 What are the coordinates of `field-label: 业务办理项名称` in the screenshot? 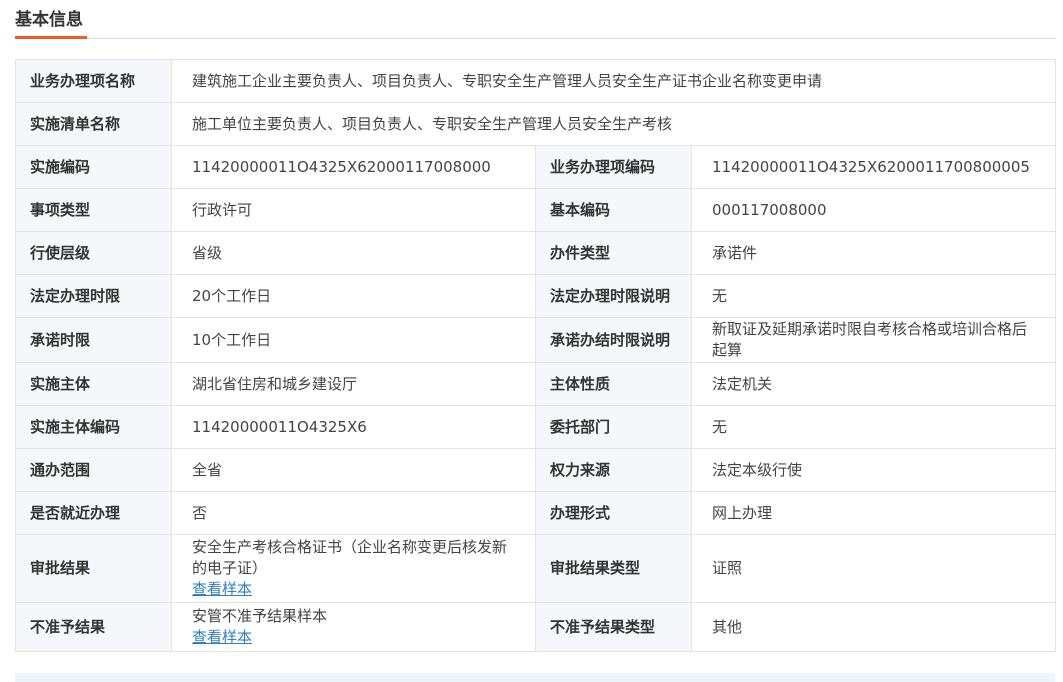 It's located at (93, 81).